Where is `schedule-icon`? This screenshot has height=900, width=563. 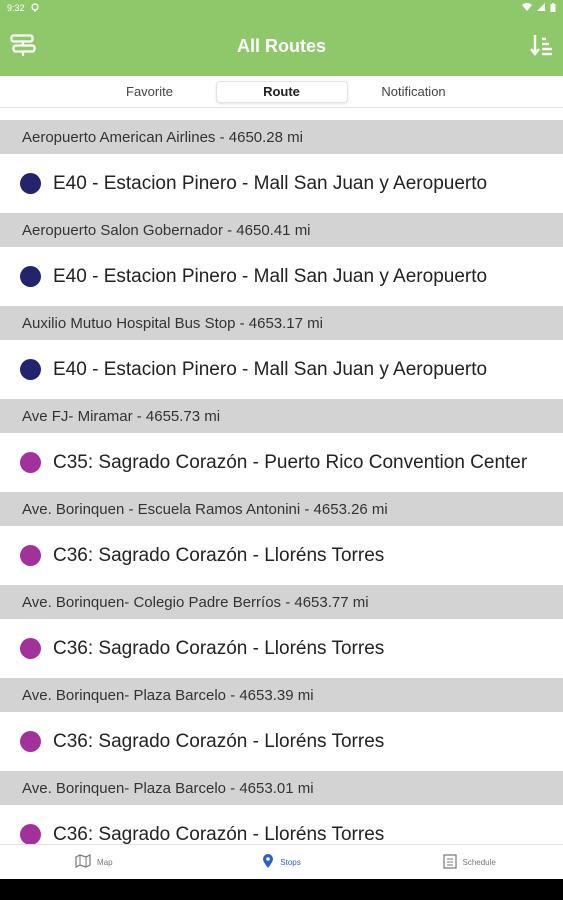 schedule-icon is located at coordinates (449, 862).